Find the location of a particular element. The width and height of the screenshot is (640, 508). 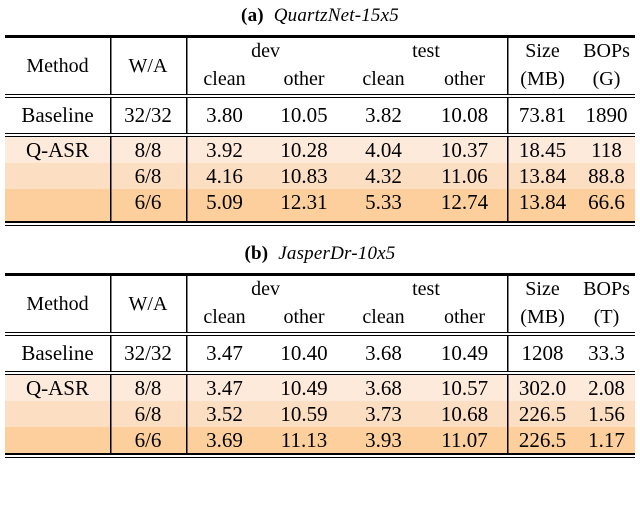

table-a-caption: (a) QuartzNet-15x5 is located at coordinates (320, 16).